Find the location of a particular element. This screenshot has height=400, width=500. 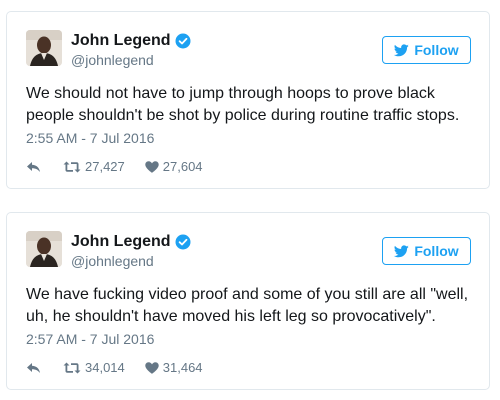

retweet-button: 34,014 is located at coordinates (94, 368).